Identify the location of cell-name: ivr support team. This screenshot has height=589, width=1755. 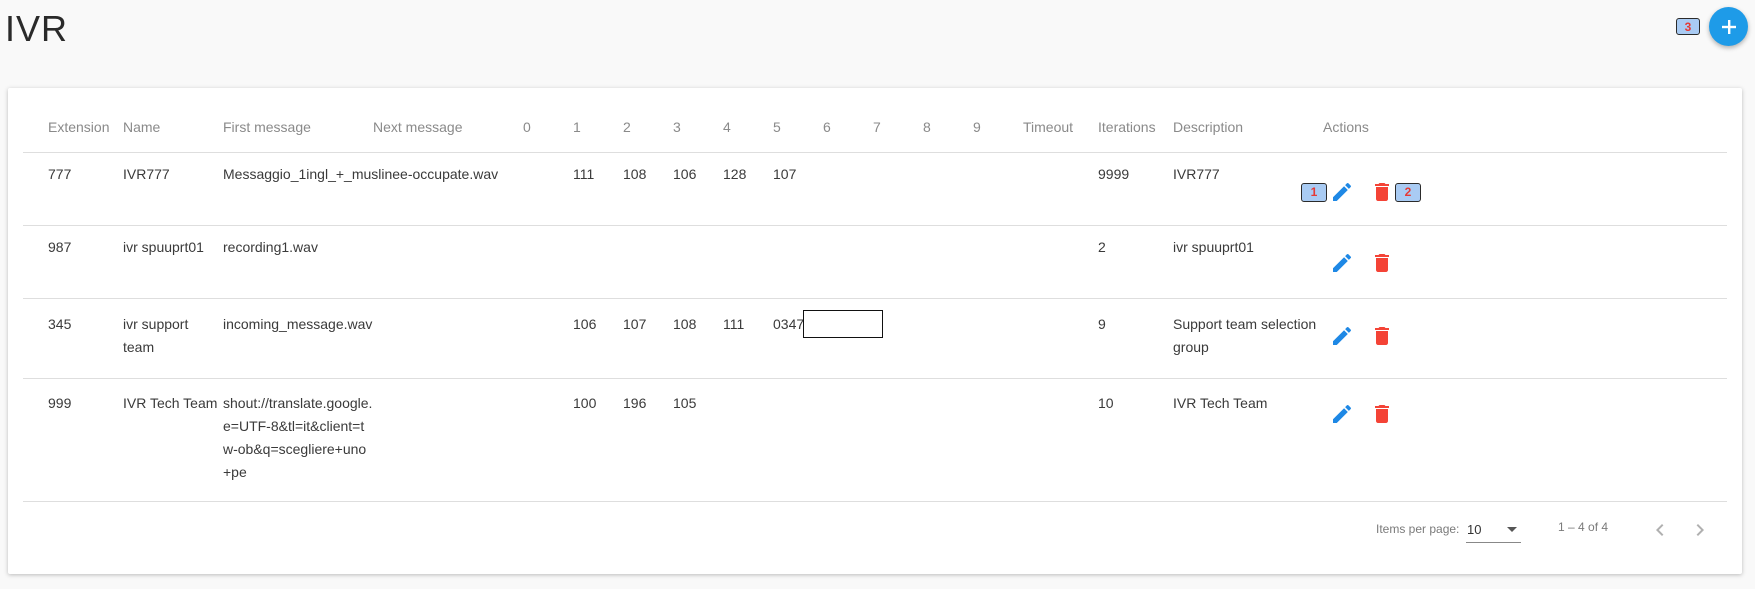
(156, 335).